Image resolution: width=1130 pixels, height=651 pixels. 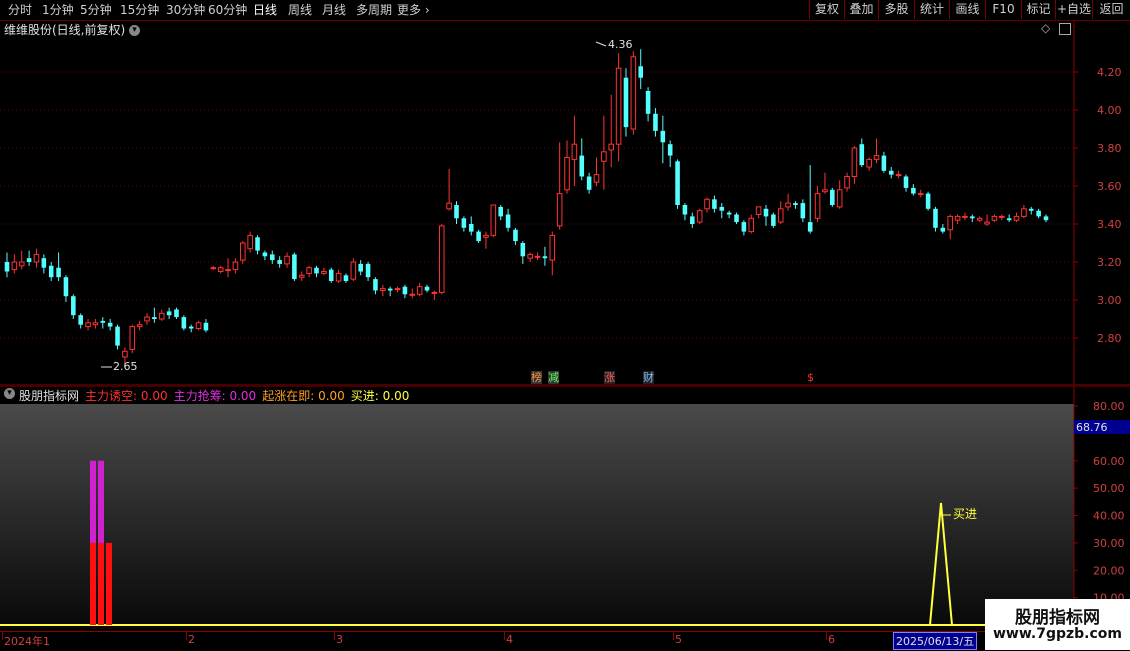 What do you see at coordinates (65, 30) in the screenshot?
I see `stock-title-text: 维维股份(日线,前复权)` at bounding box center [65, 30].